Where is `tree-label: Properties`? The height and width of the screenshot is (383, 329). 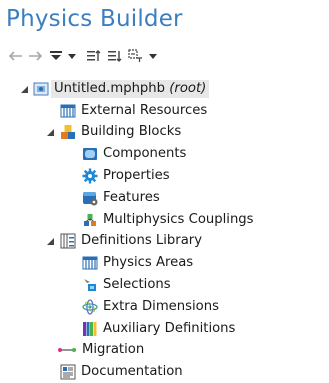
tree-label: Properties is located at coordinates (136, 176).